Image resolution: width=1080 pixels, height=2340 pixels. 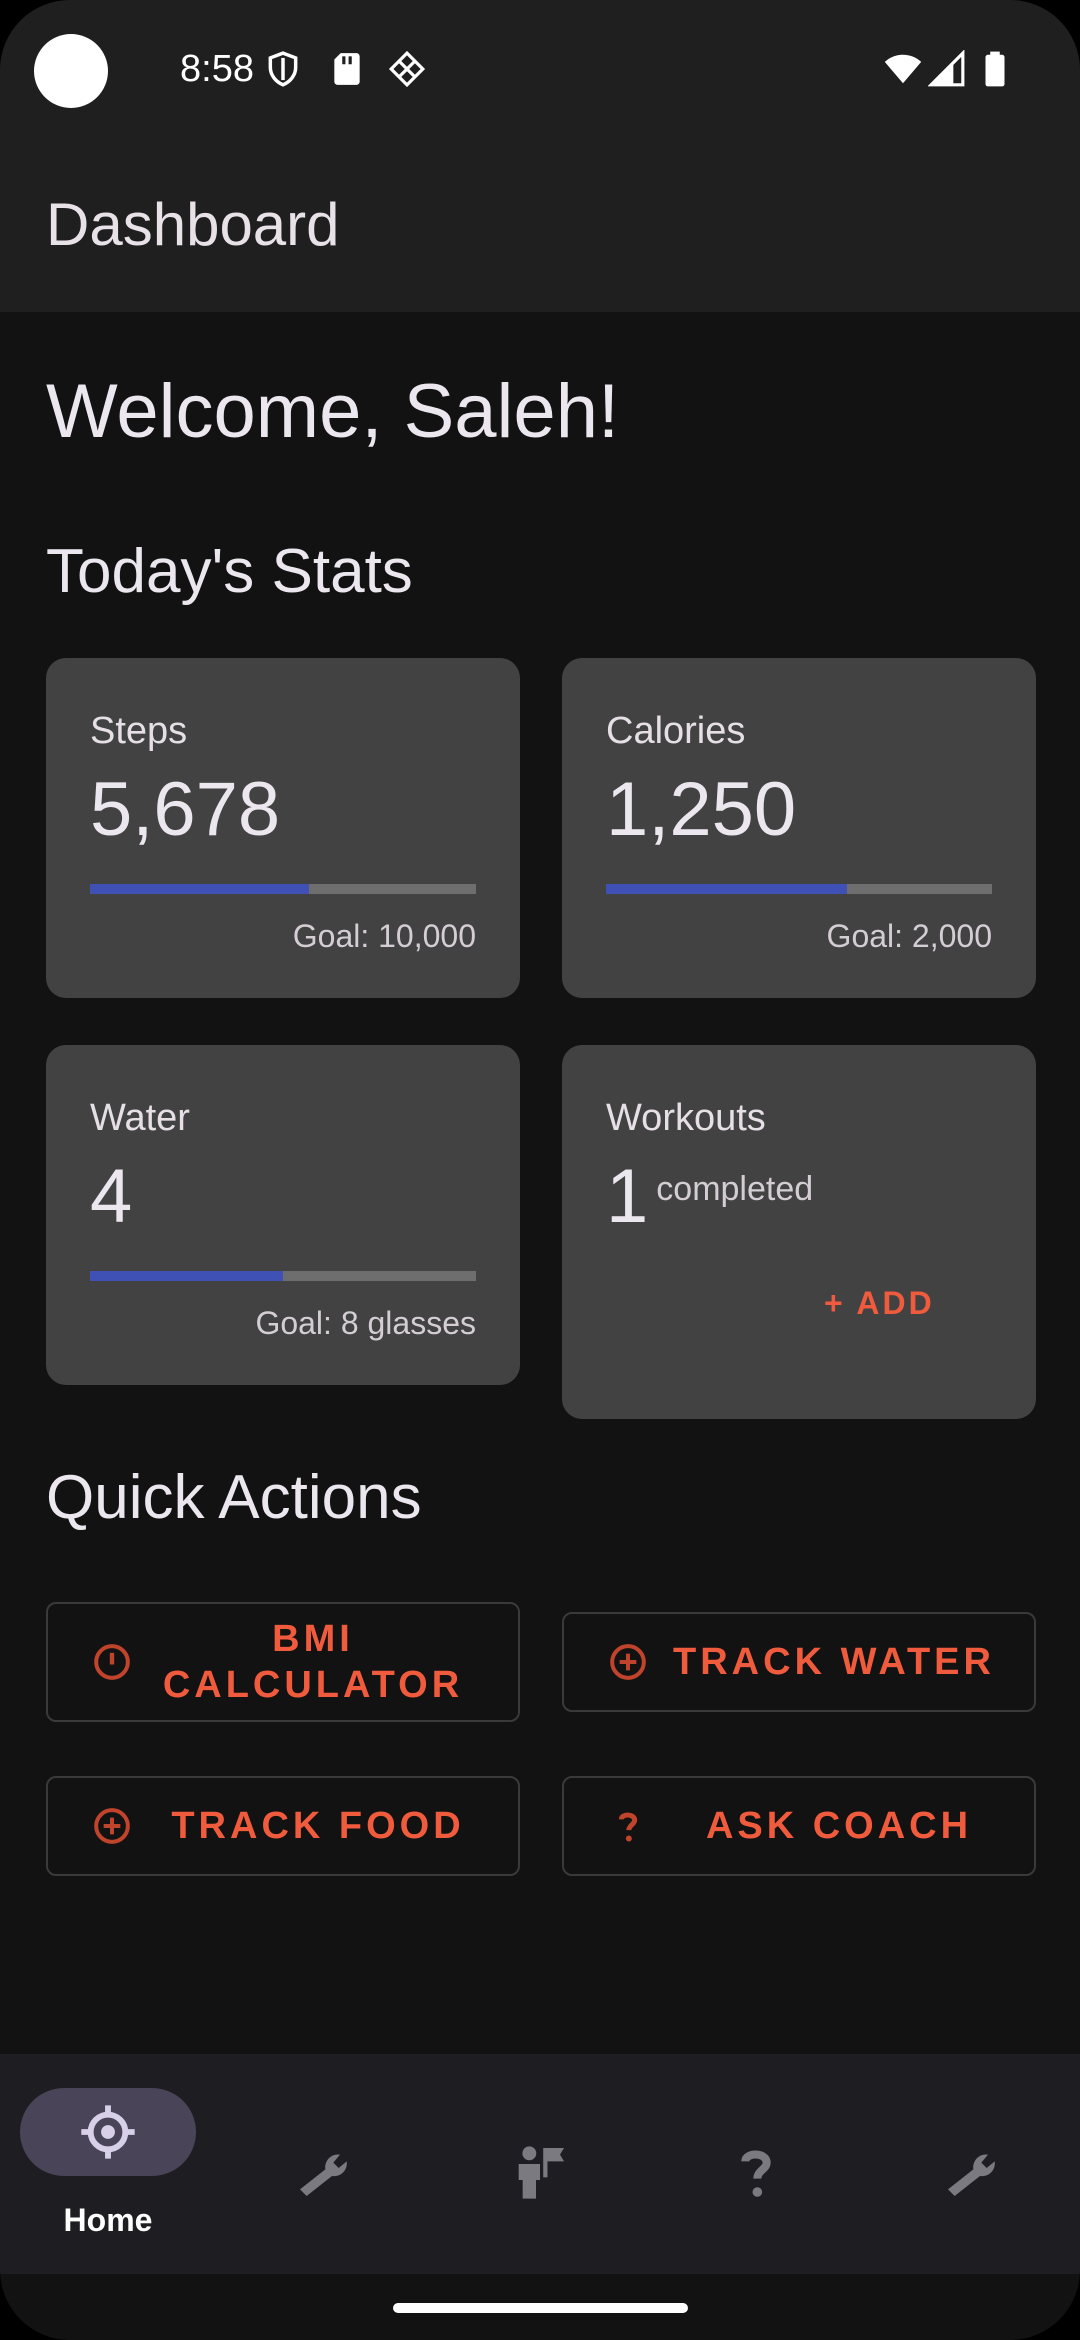 What do you see at coordinates (140, 1118) in the screenshot?
I see `water-label: Water` at bounding box center [140, 1118].